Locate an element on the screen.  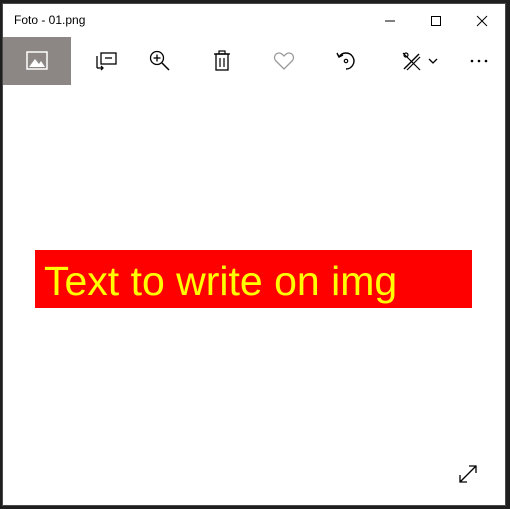
edit-create-button is located at coordinates (419, 61).